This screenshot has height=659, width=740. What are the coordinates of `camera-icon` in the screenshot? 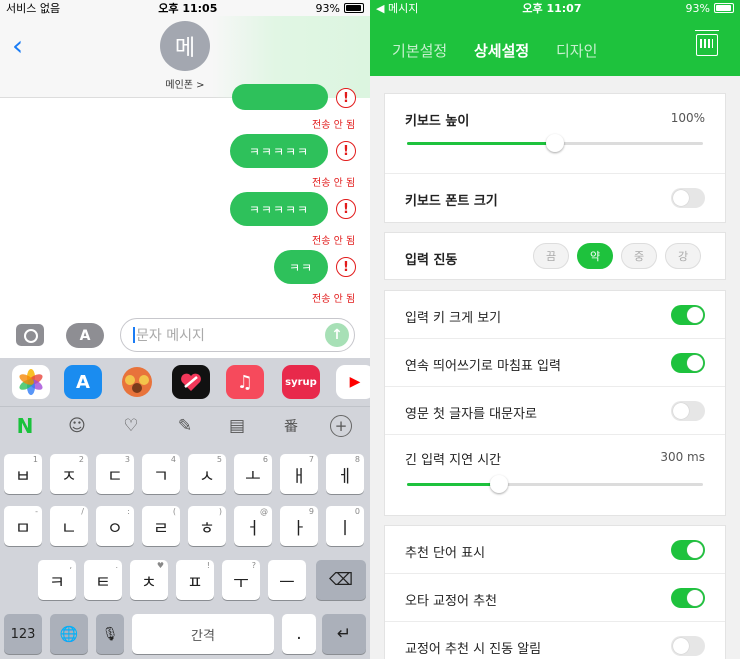 It's located at (30, 335).